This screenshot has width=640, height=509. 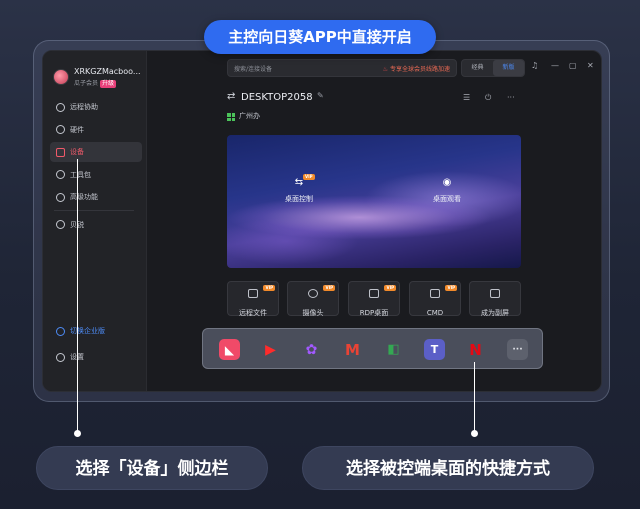 What do you see at coordinates (231, 117) in the screenshot?
I see `windows-logo-icon` at bounding box center [231, 117].